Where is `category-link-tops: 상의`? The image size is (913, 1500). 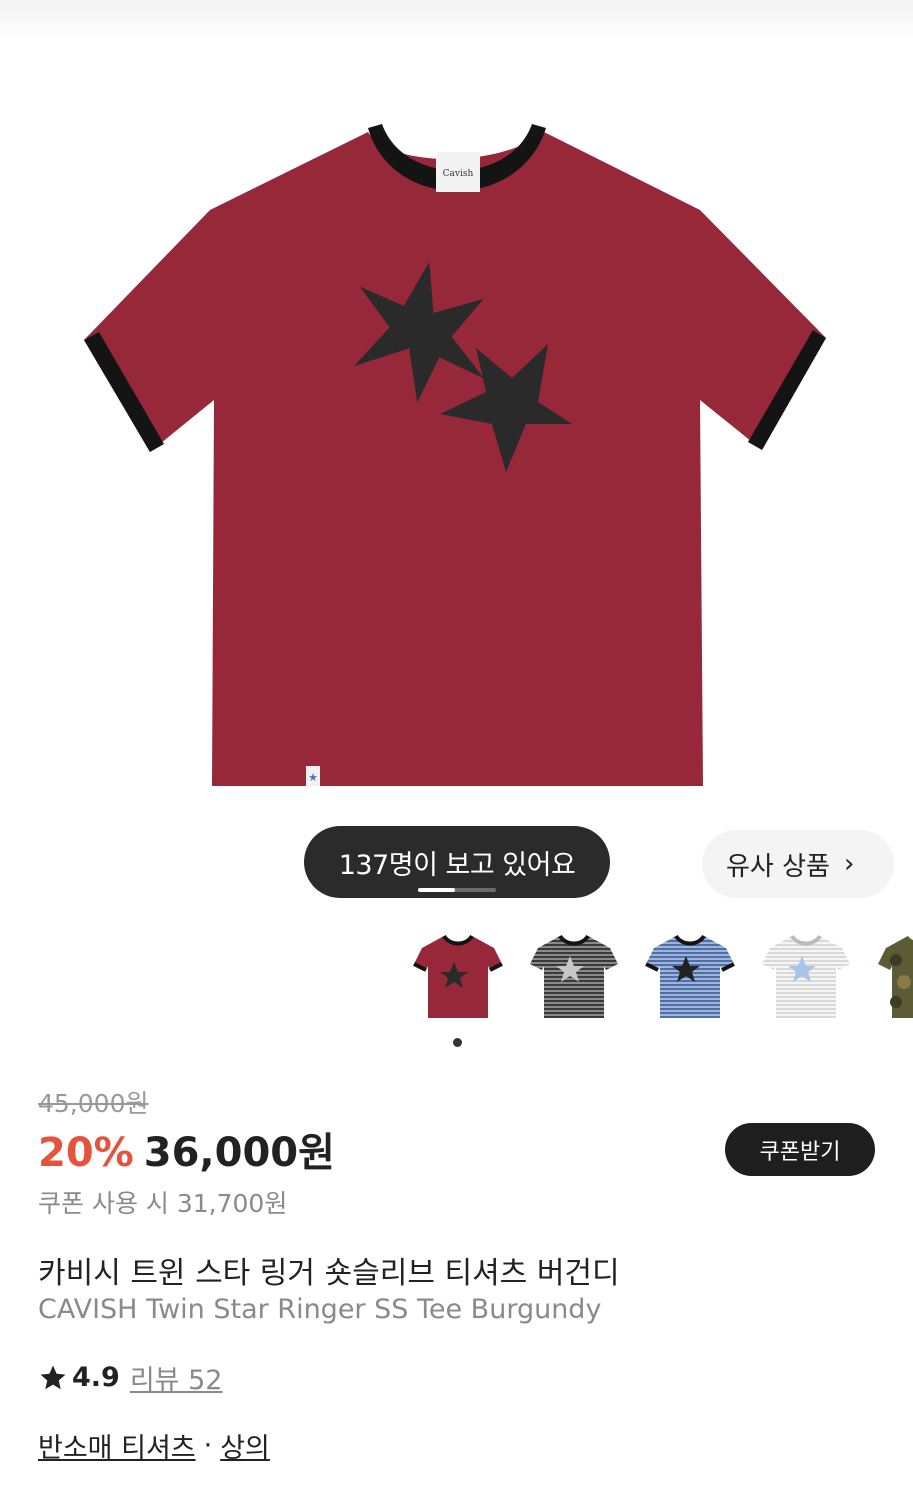 category-link-tops: 상의 is located at coordinates (245, 1445).